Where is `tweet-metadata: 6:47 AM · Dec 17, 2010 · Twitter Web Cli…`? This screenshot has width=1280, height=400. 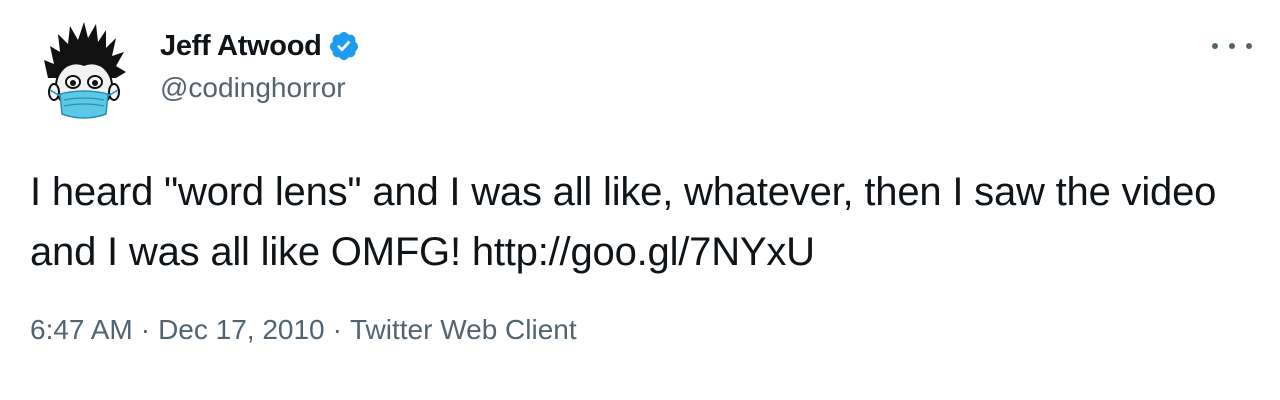
tweet-metadata: 6:47 AM · Dec 17, 2010 · Twitter Web Cli… is located at coordinates (303, 330).